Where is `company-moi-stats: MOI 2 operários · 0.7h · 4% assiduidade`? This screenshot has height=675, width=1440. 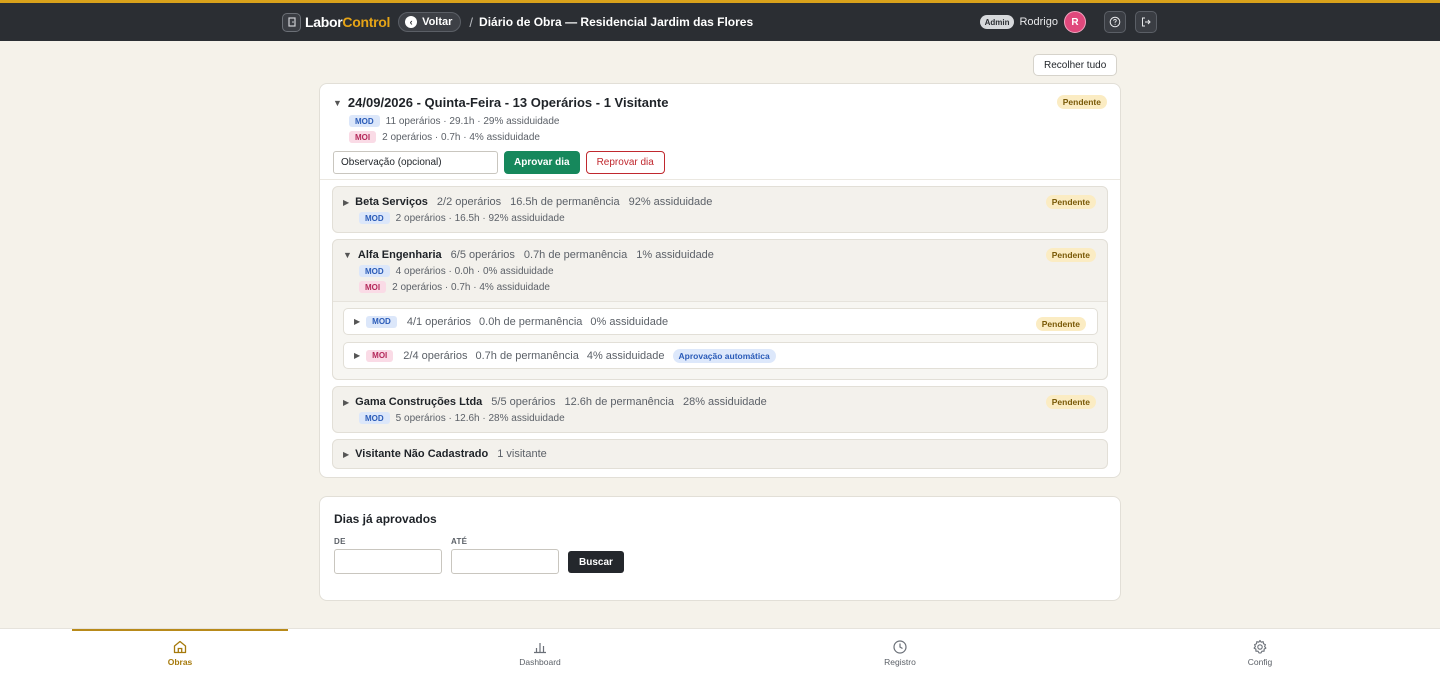 company-moi-stats: MOI 2 operários · 0.7h · 4% assiduidade is located at coordinates (720, 287).